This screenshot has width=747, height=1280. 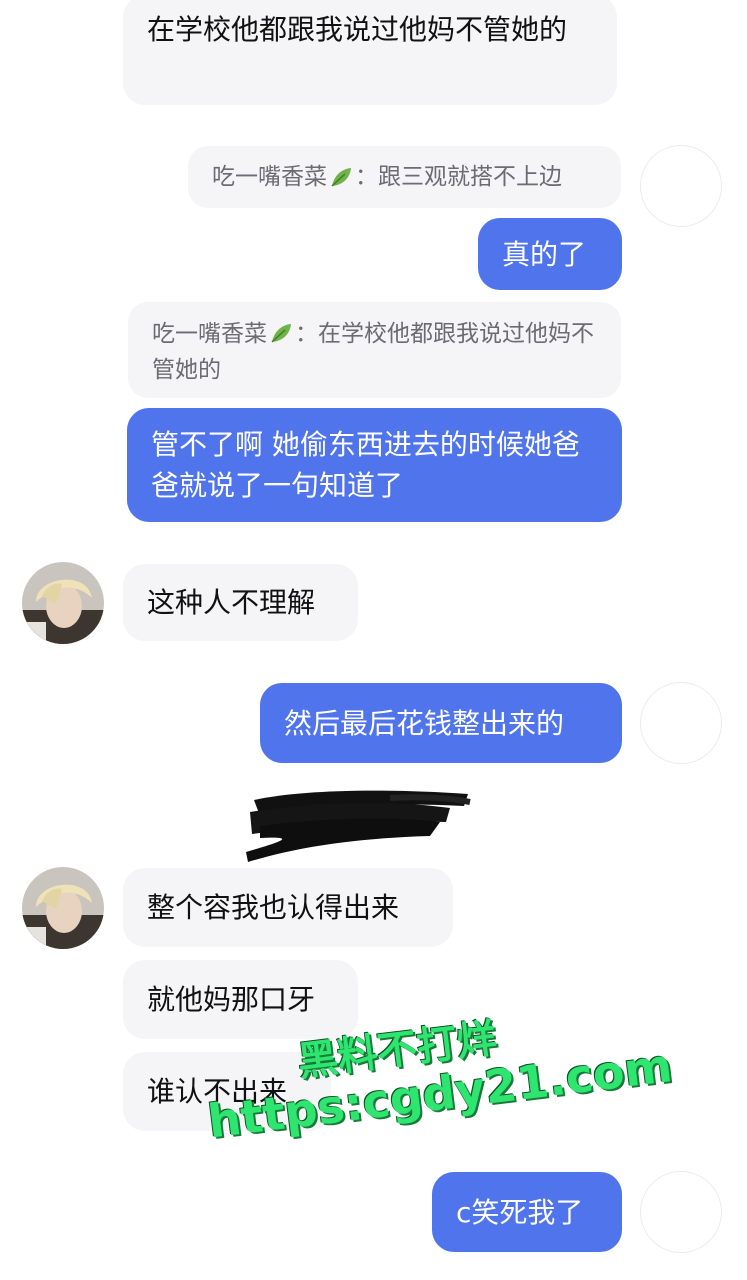 What do you see at coordinates (544, 254) in the screenshot?
I see `message-text: 真的了` at bounding box center [544, 254].